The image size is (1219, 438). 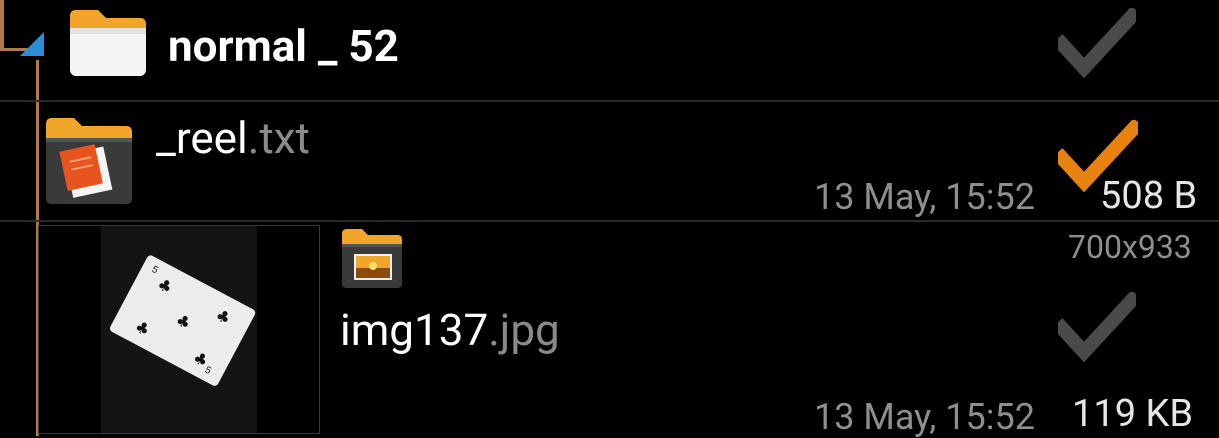 What do you see at coordinates (1133, 414) in the screenshot?
I see `file-size: 119 KB` at bounding box center [1133, 414].